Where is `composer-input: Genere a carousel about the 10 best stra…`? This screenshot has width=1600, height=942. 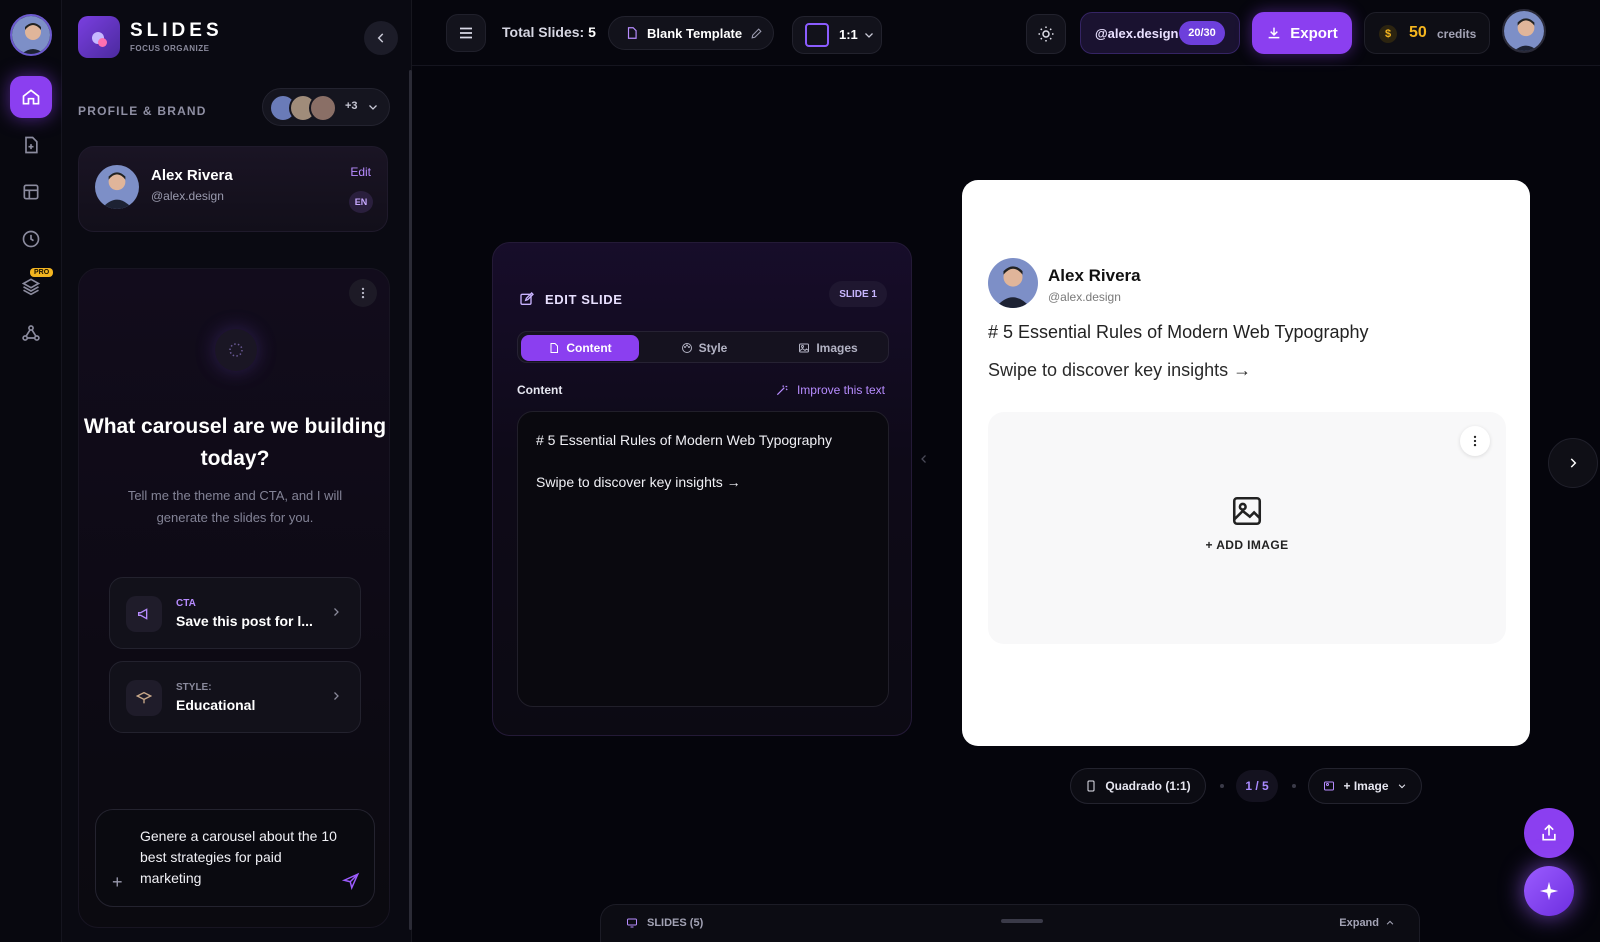 composer-input: Genere a carousel about the 10 best stra… is located at coordinates (240, 857).